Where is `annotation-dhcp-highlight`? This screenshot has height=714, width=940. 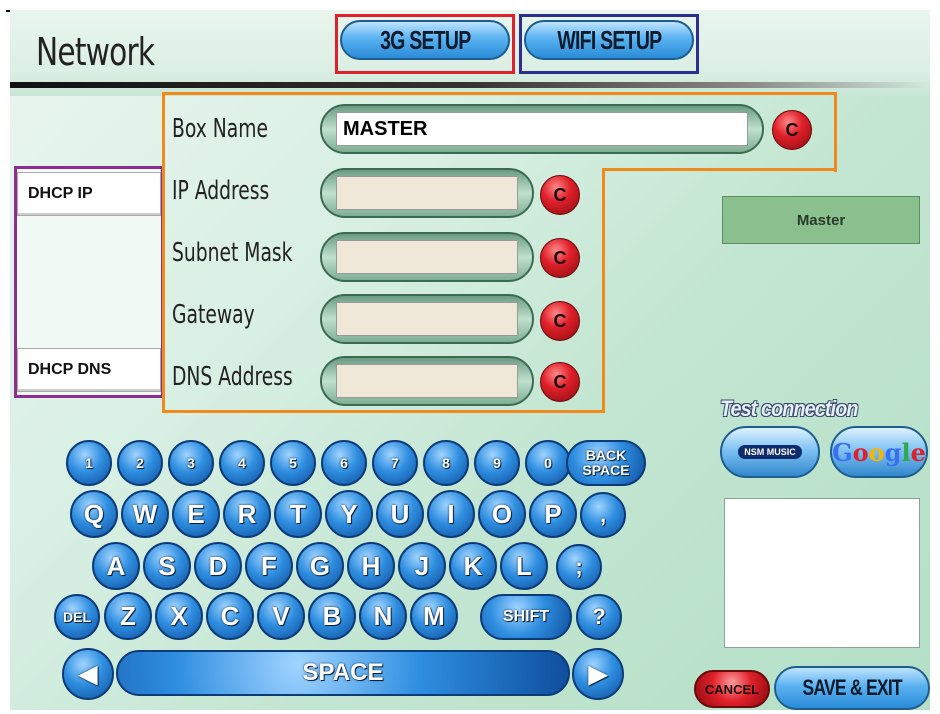
annotation-dhcp-highlight is located at coordinates (89, 282).